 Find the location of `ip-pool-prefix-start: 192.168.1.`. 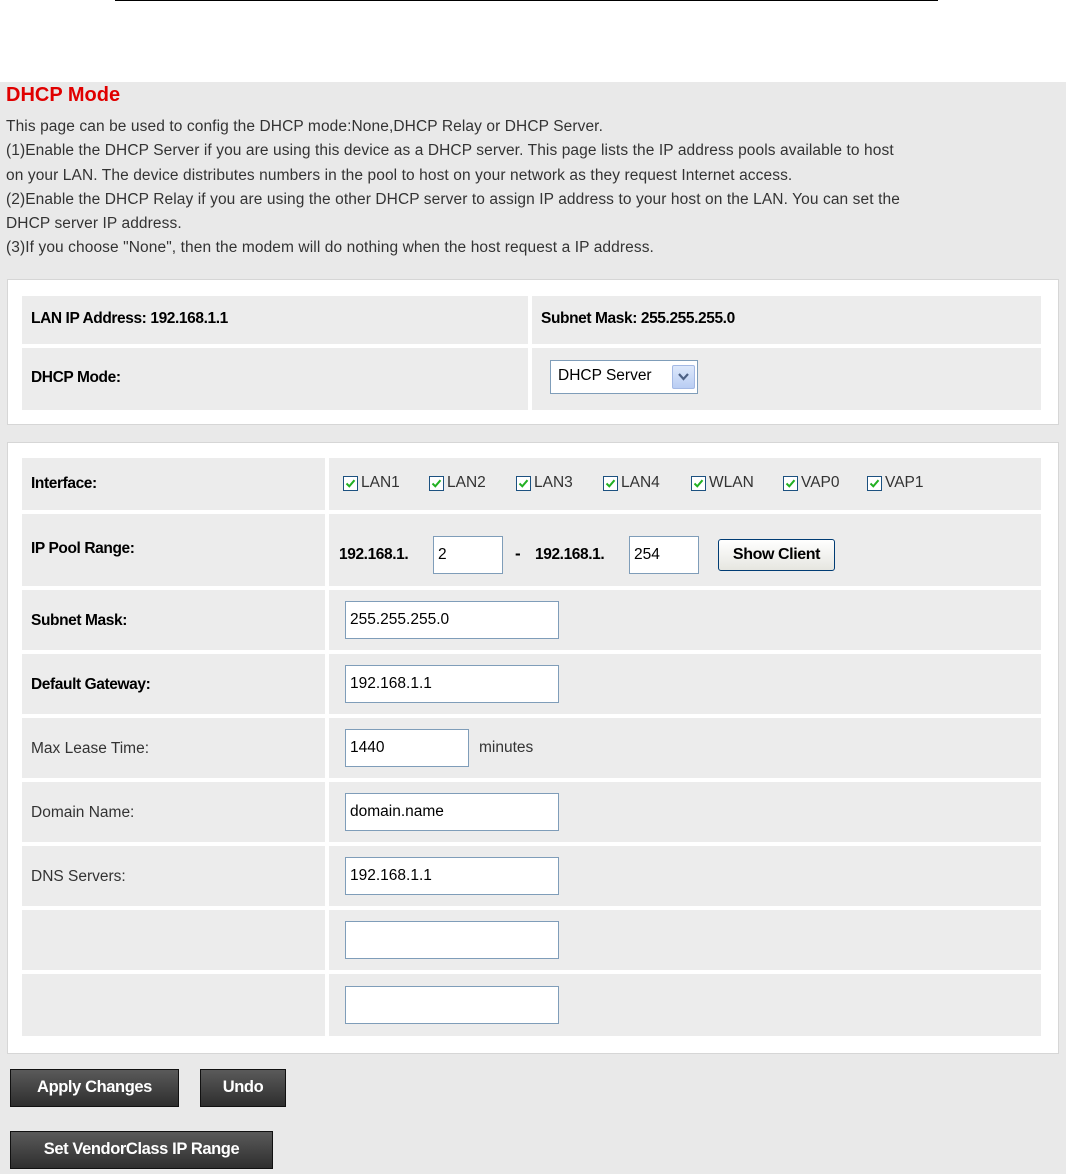

ip-pool-prefix-start: 192.168.1. is located at coordinates (374, 554).